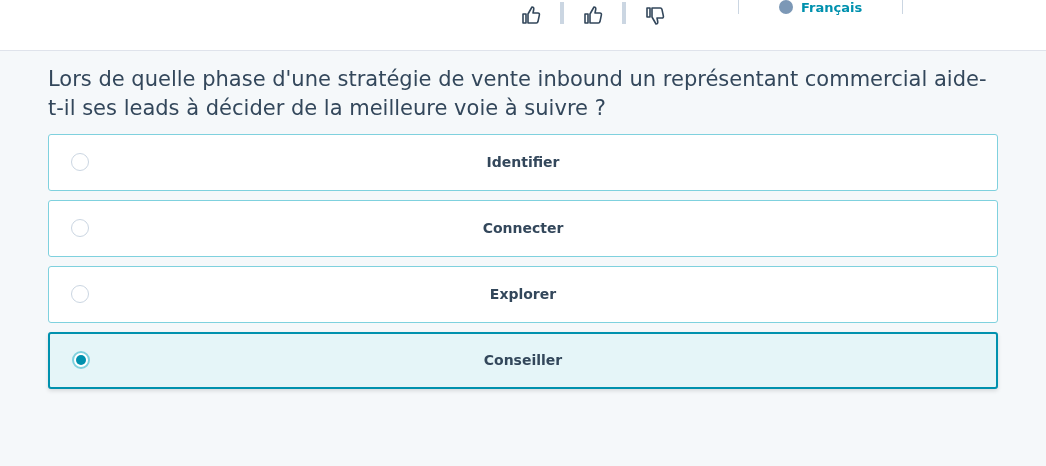  Describe the element at coordinates (832, 7) in the screenshot. I see `language-dropdown: Français` at that location.